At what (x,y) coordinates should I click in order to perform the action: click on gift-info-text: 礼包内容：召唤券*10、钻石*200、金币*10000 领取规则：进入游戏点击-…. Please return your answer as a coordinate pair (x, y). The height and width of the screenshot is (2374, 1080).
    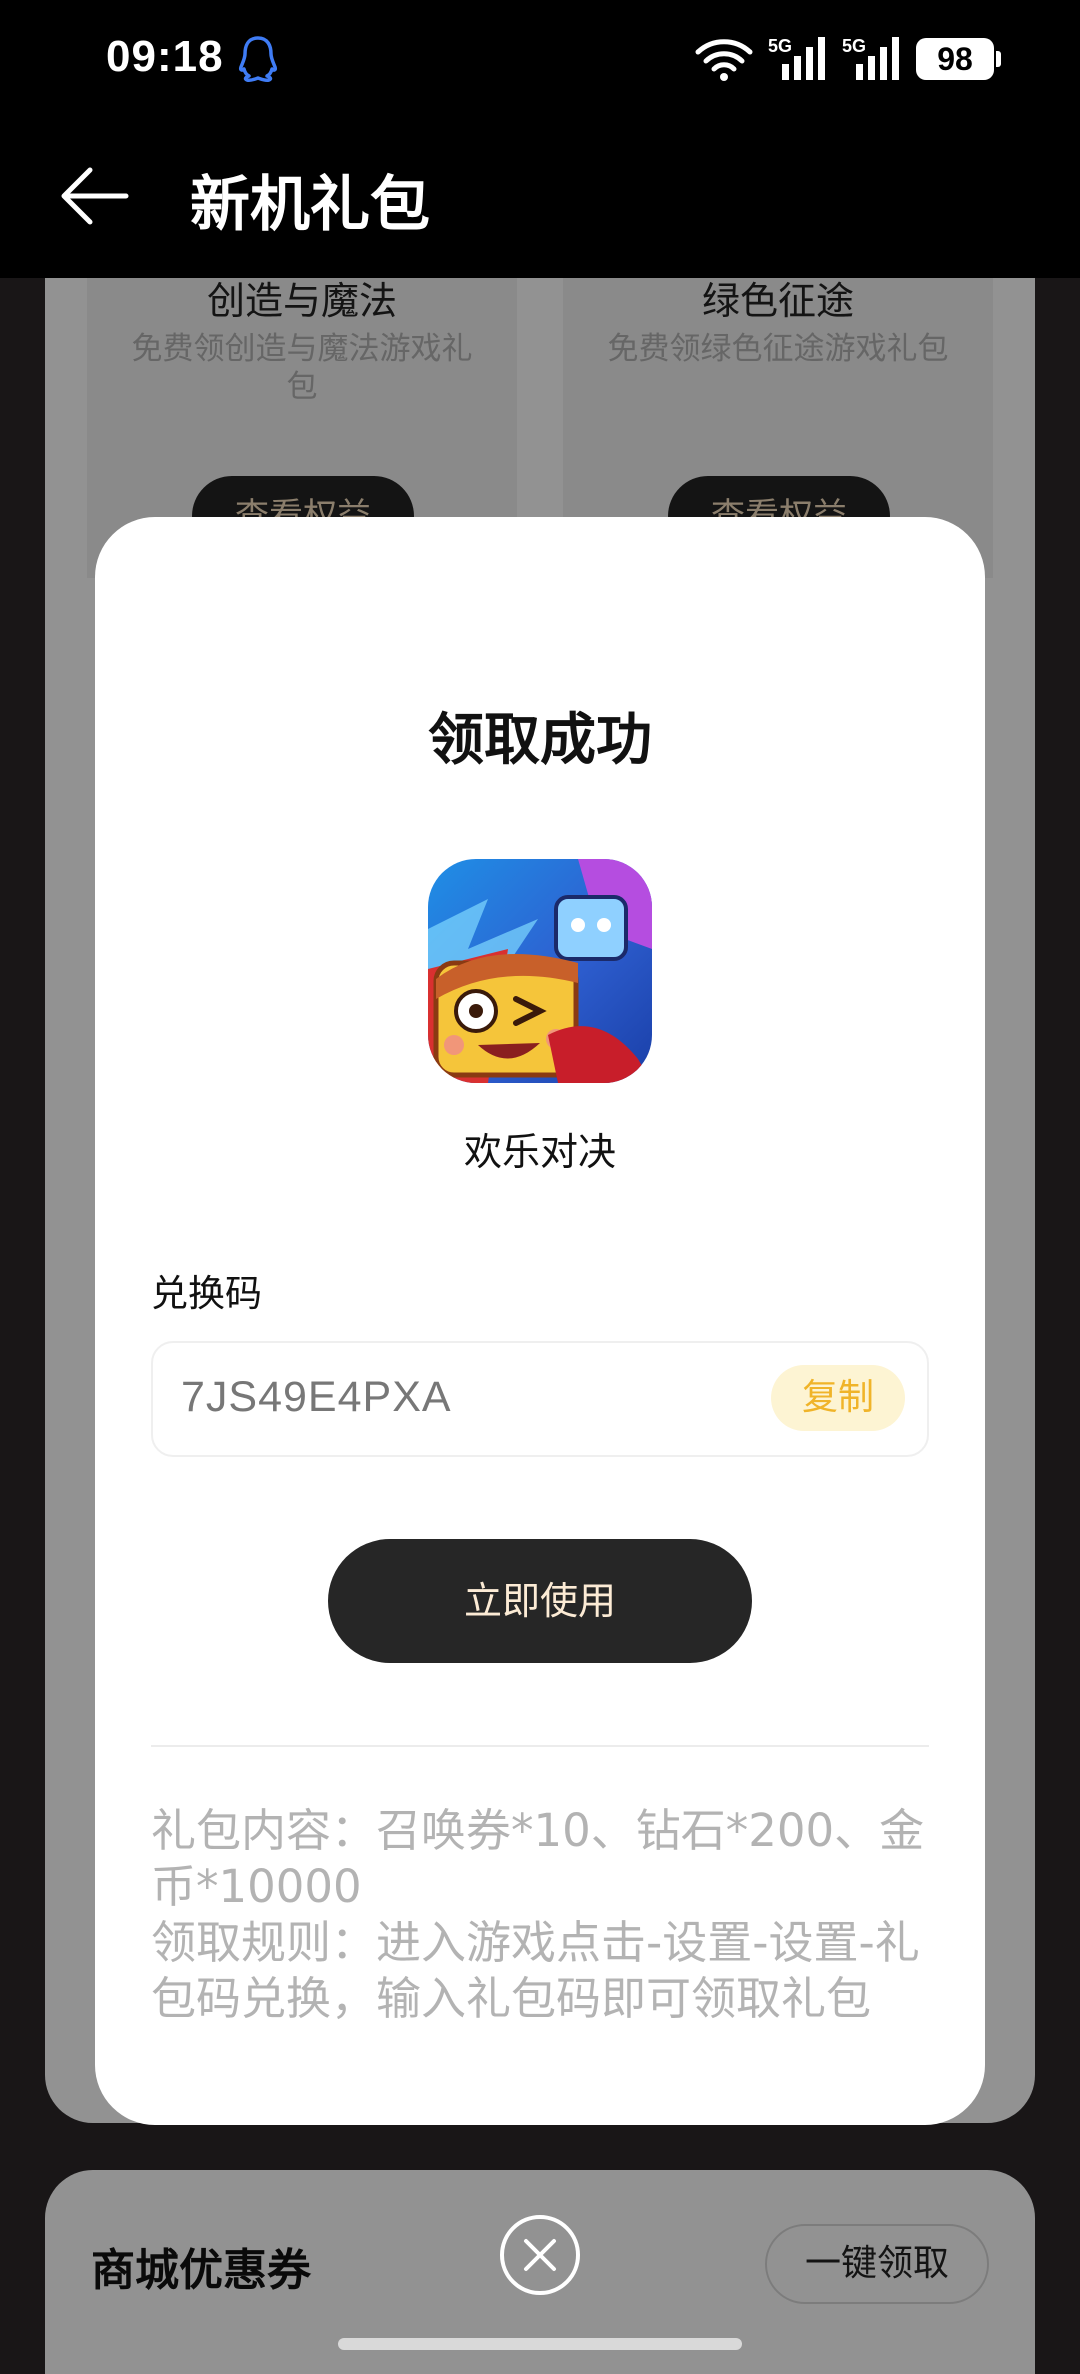
    Looking at the image, I should click on (546, 1922).